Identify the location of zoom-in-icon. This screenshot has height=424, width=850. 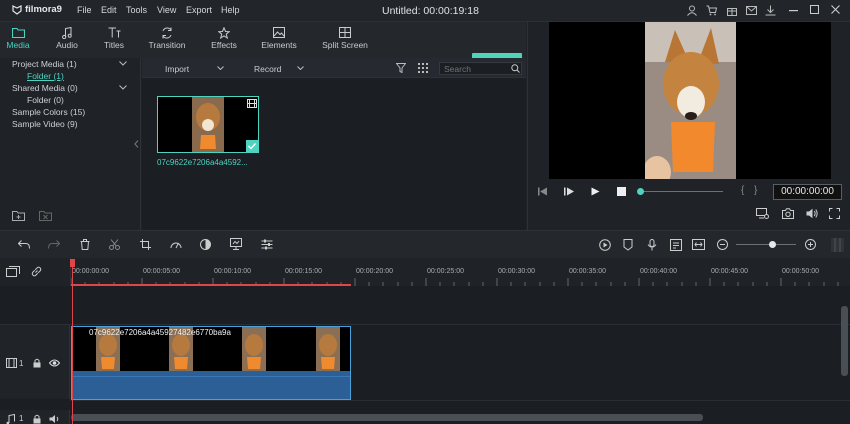
(810, 244).